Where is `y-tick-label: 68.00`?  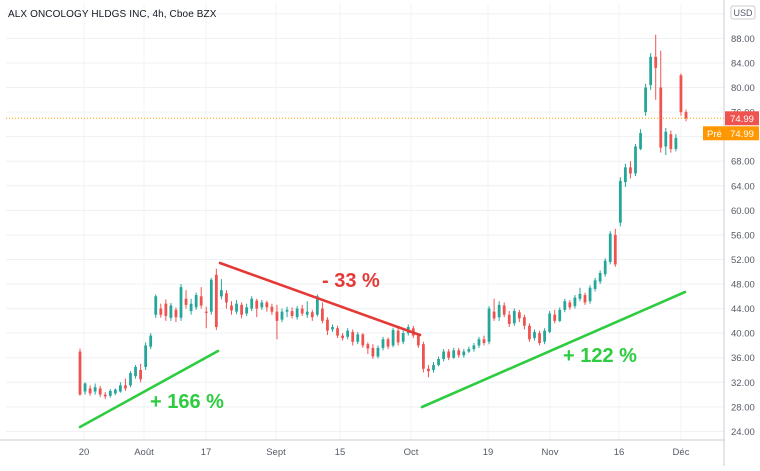 y-tick-label: 68.00 is located at coordinates (743, 162).